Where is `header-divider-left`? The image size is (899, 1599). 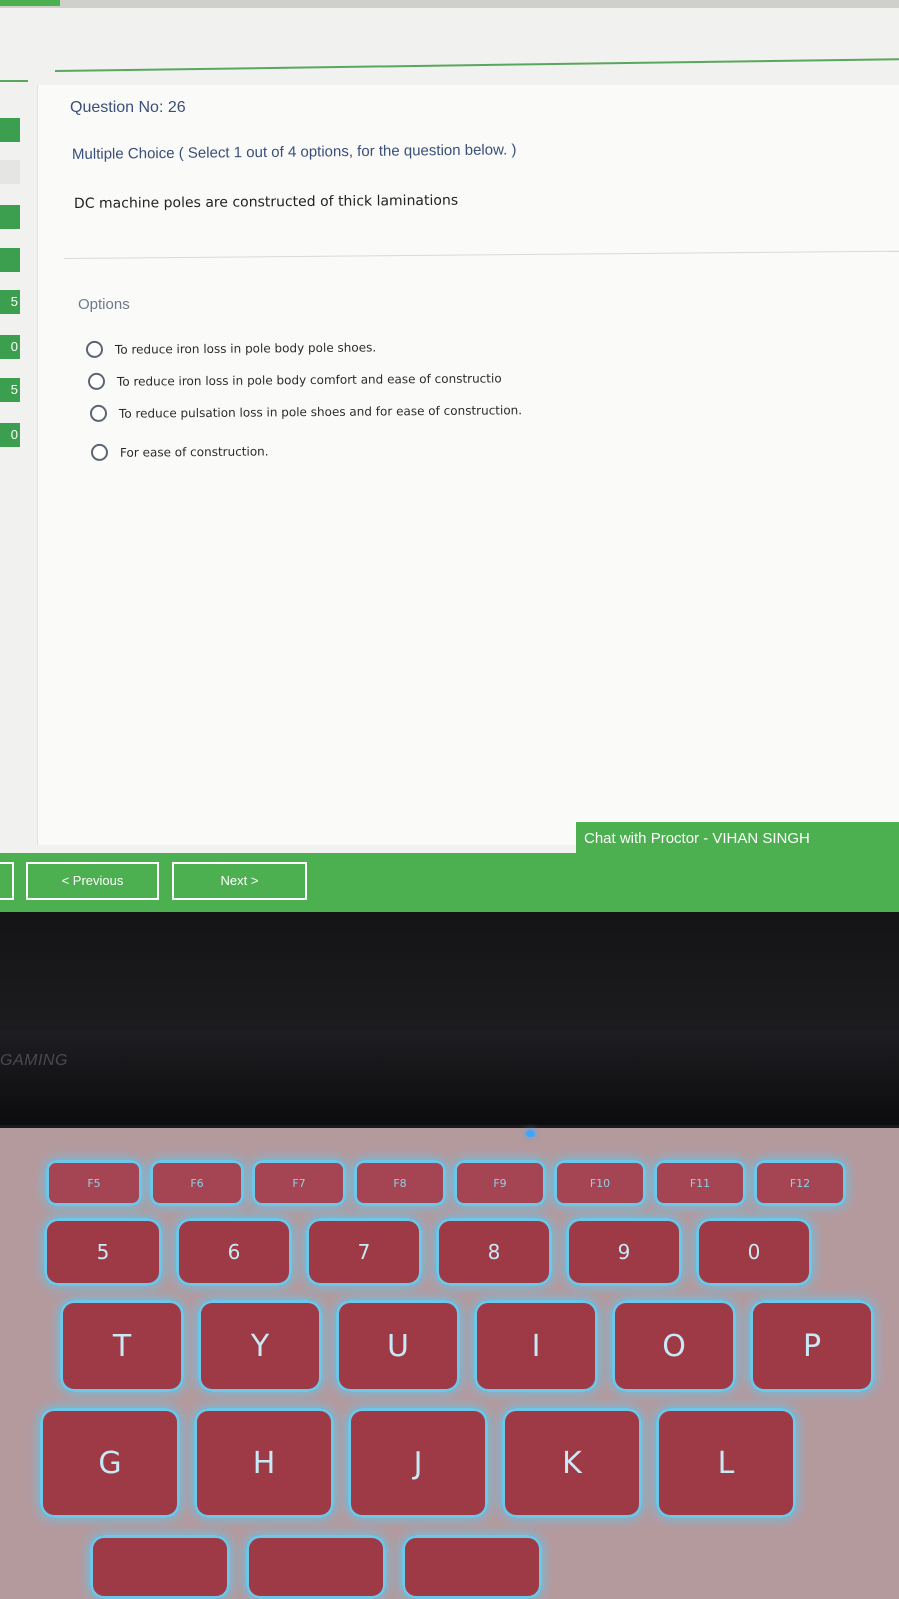 header-divider-left is located at coordinates (14, 81).